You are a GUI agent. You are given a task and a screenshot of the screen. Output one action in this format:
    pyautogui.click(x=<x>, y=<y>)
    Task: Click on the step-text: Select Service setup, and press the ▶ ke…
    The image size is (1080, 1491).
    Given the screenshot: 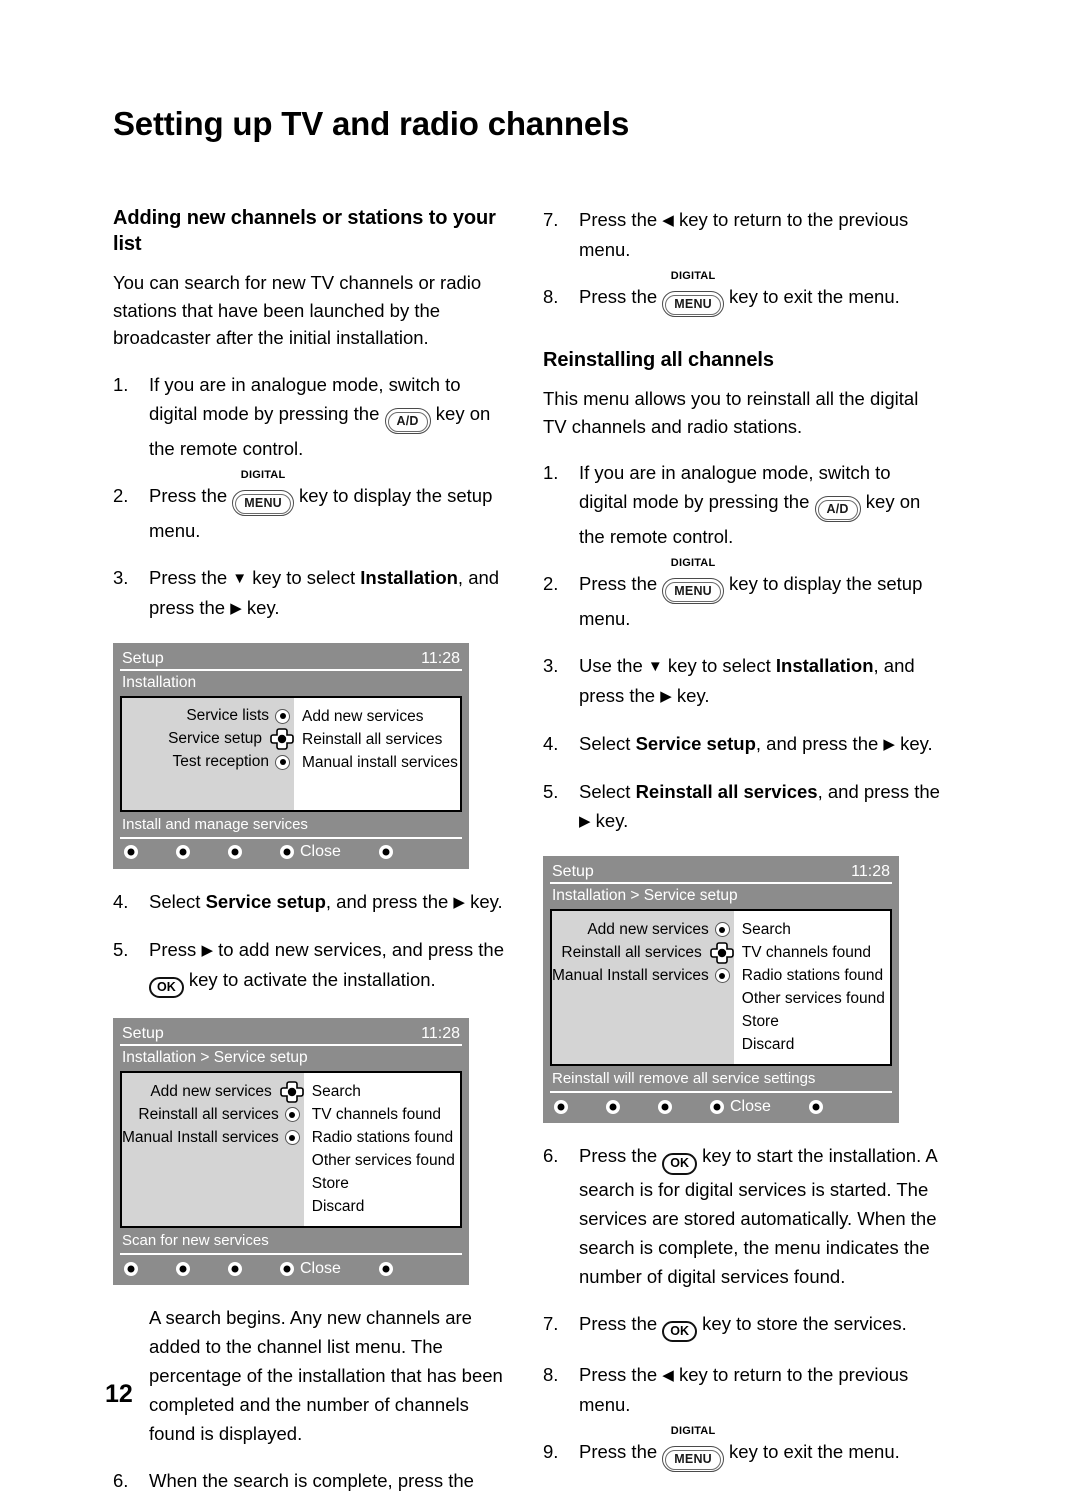 What is the action you would take?
    pyautogui.click(x=326, y=901)
    